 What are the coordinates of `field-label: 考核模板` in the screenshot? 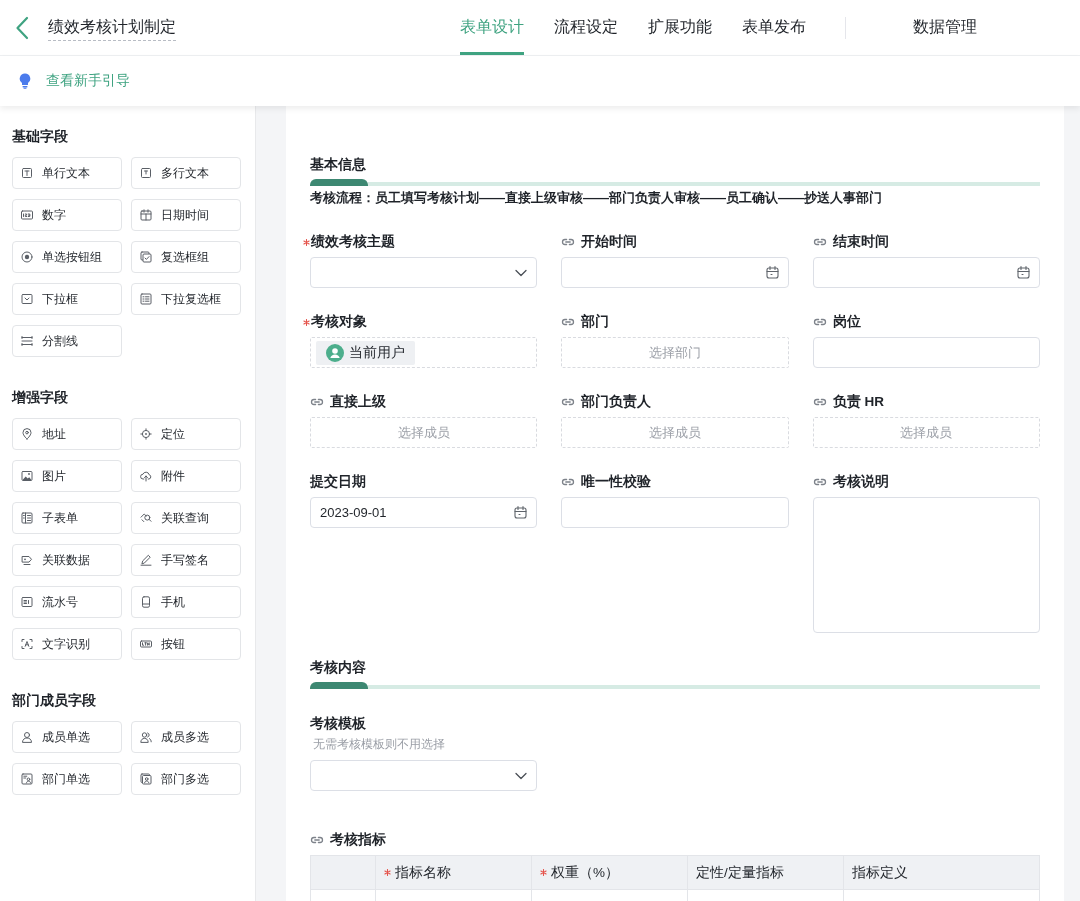 It's located at (338, 724).